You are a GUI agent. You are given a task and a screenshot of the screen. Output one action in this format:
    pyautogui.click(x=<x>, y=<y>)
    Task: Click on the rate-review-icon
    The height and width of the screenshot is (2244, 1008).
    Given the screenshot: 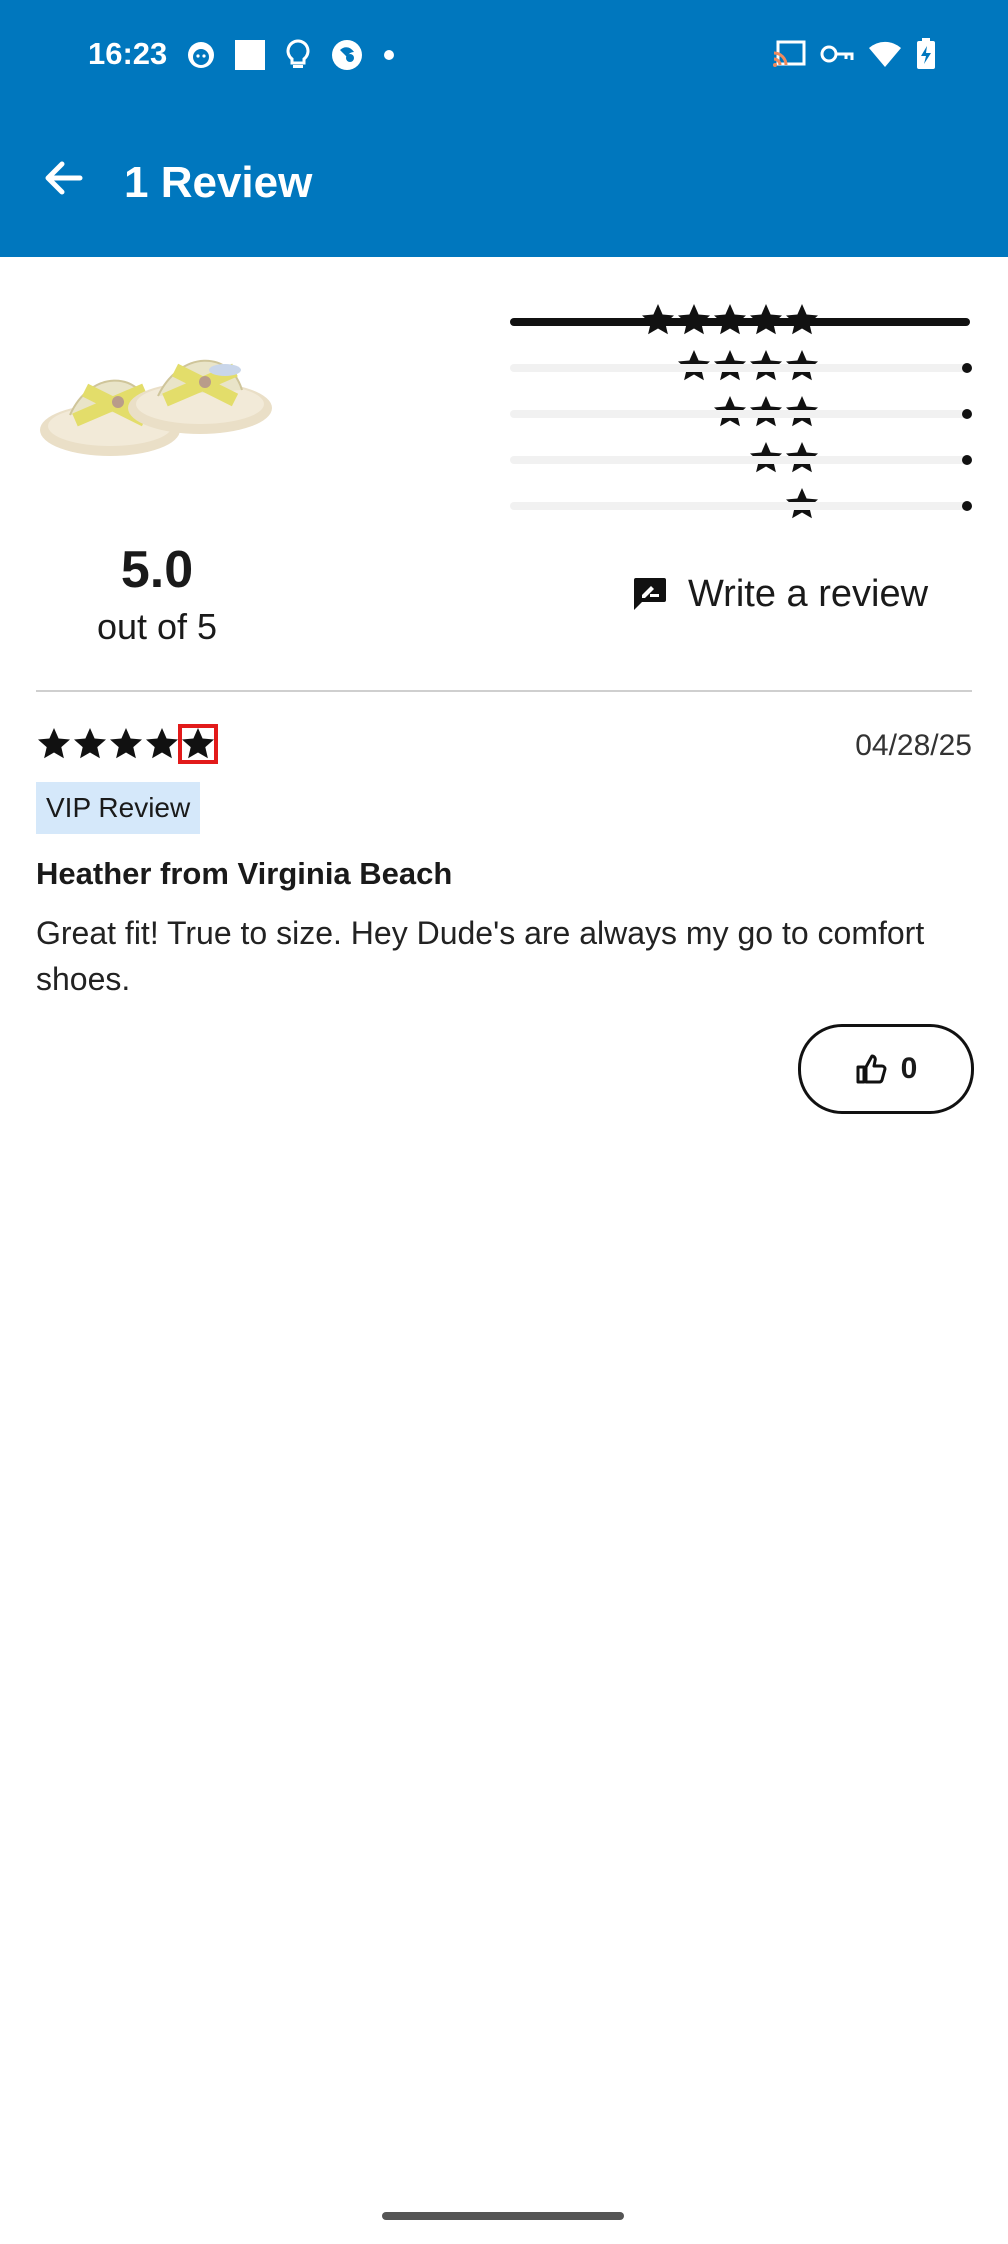 What is the action you would take?
    pyautogui.click(x=650, y=594)
    